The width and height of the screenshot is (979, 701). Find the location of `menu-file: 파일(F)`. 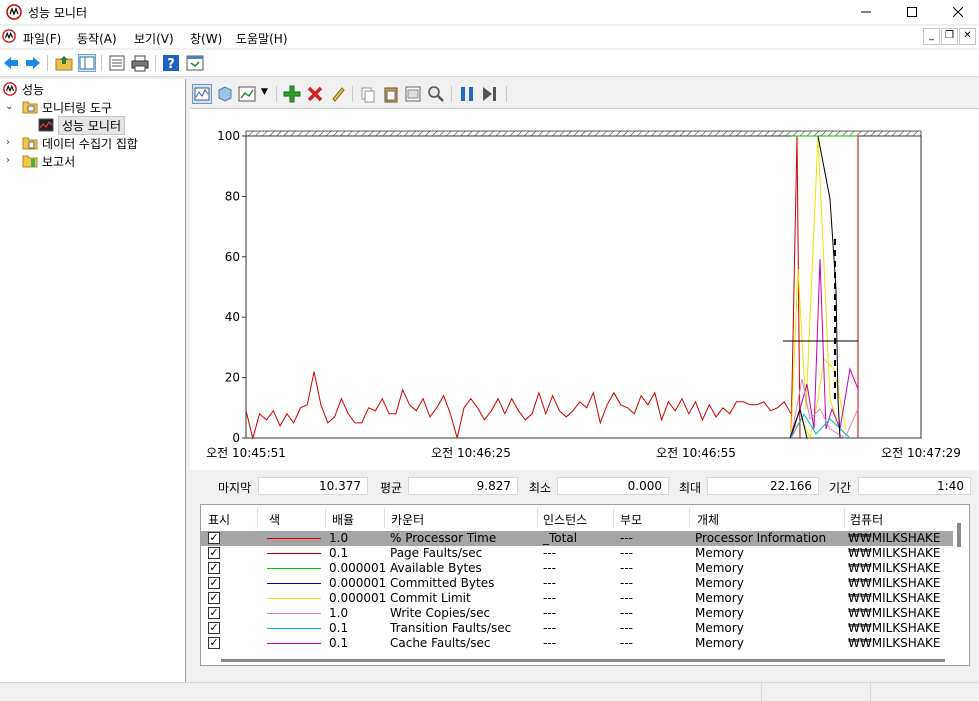

menu-file: 파일(F) is located at coordinates (42, 38).